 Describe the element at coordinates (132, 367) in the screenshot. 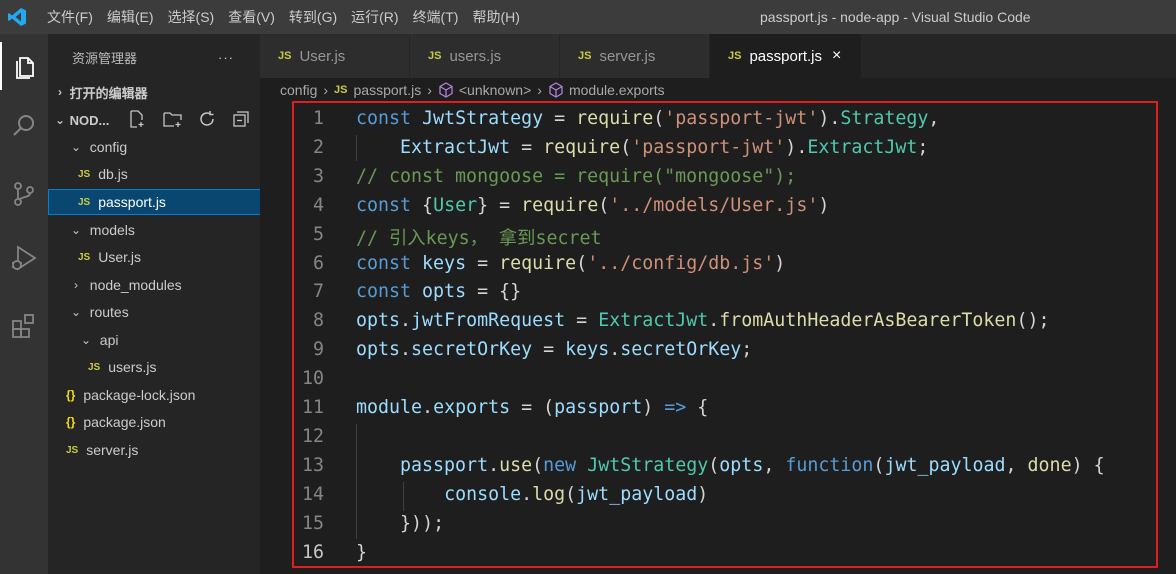

I see `tree-item-label: users.js` at that location.